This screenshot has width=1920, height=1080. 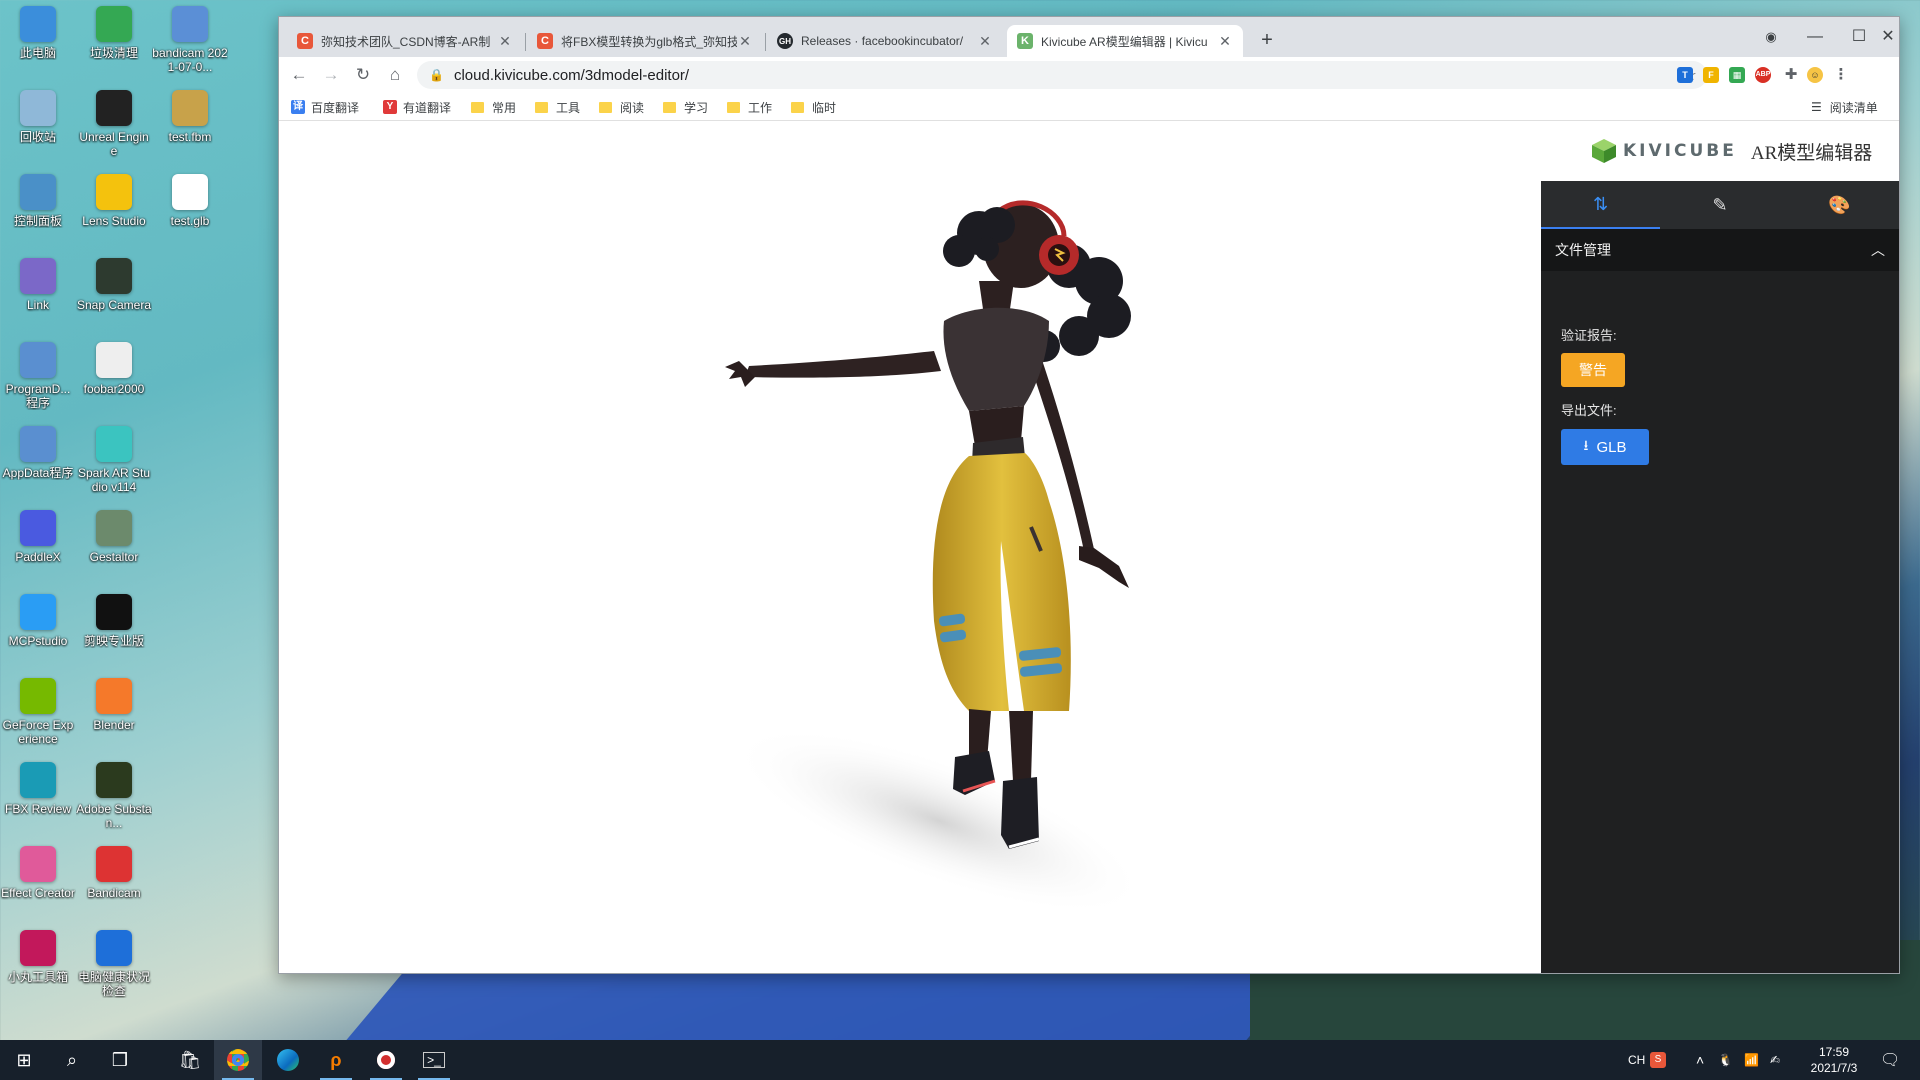 What do you see at coordinates (38, 216) in the screenshot?
I see `desktop-shortcut: 控制面板` at bounding box center [38, 216].